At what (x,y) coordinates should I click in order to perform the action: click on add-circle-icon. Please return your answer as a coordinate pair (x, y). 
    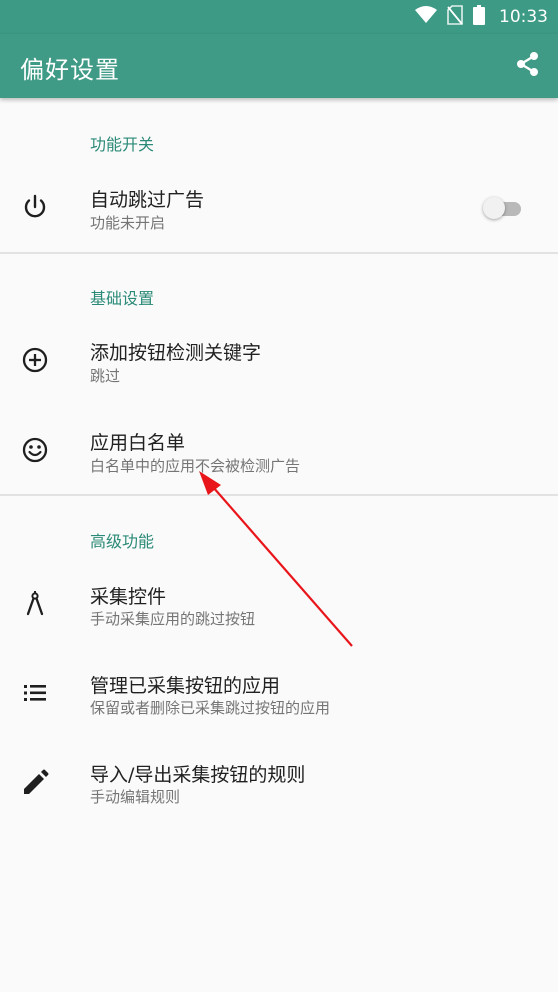
    Looking at the image, I should click on (35, 360).